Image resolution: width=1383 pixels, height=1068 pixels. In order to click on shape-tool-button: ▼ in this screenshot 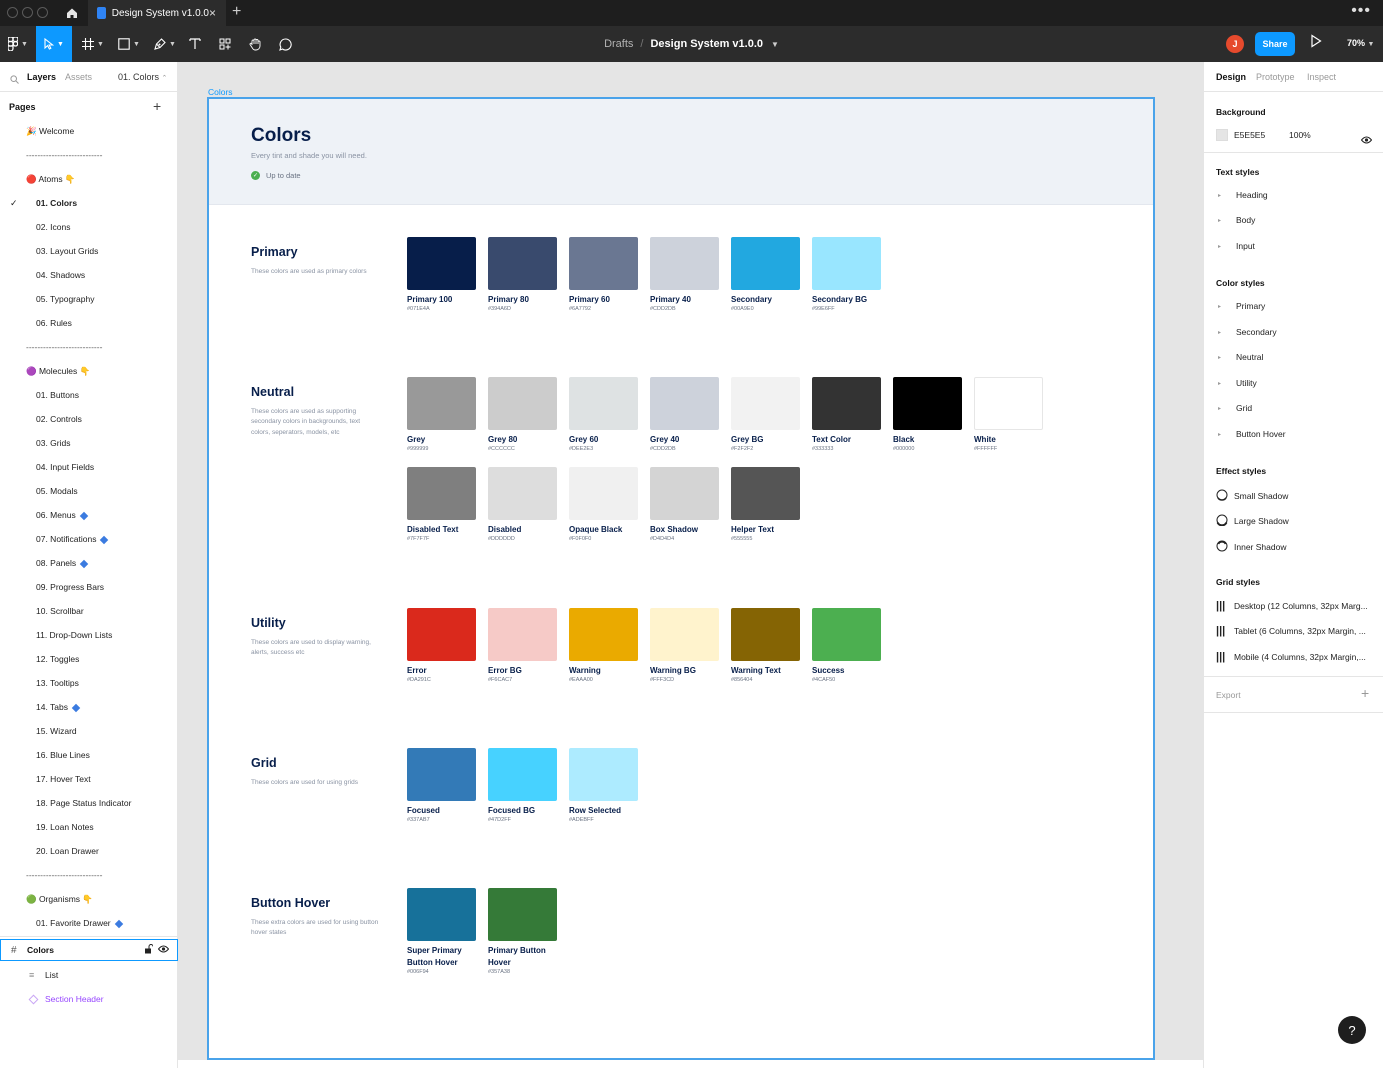, I will do `click(129, 44)`.